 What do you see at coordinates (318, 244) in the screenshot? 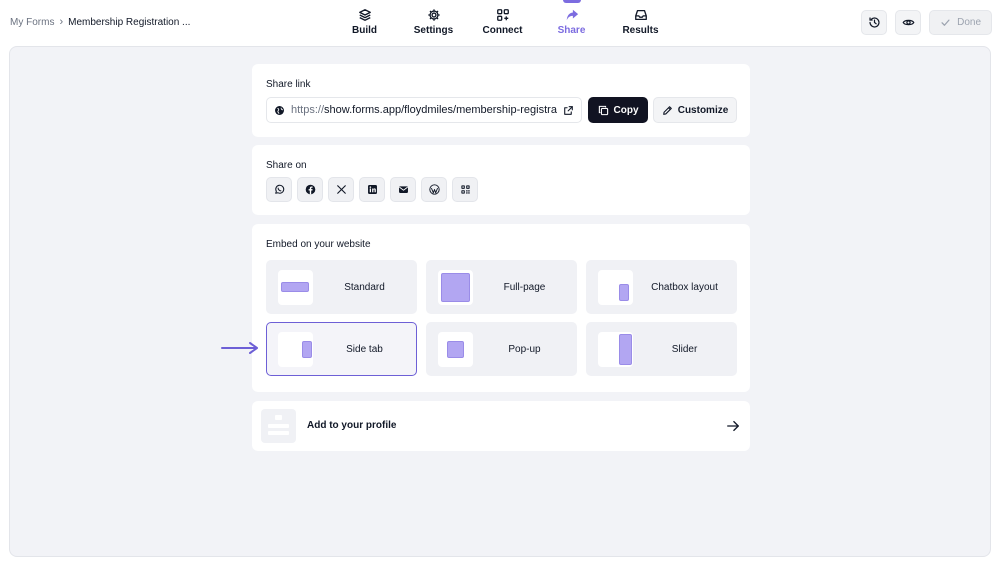
I see `embed-title: Embed on your website` at bounding box center [318, 244].